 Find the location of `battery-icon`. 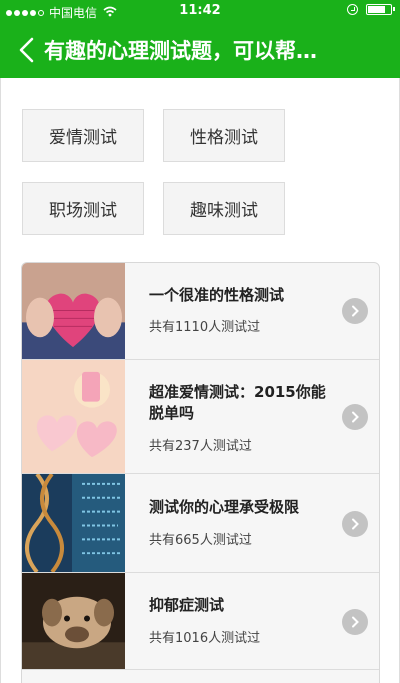

battery-icon is located at coordinates (380, 9).